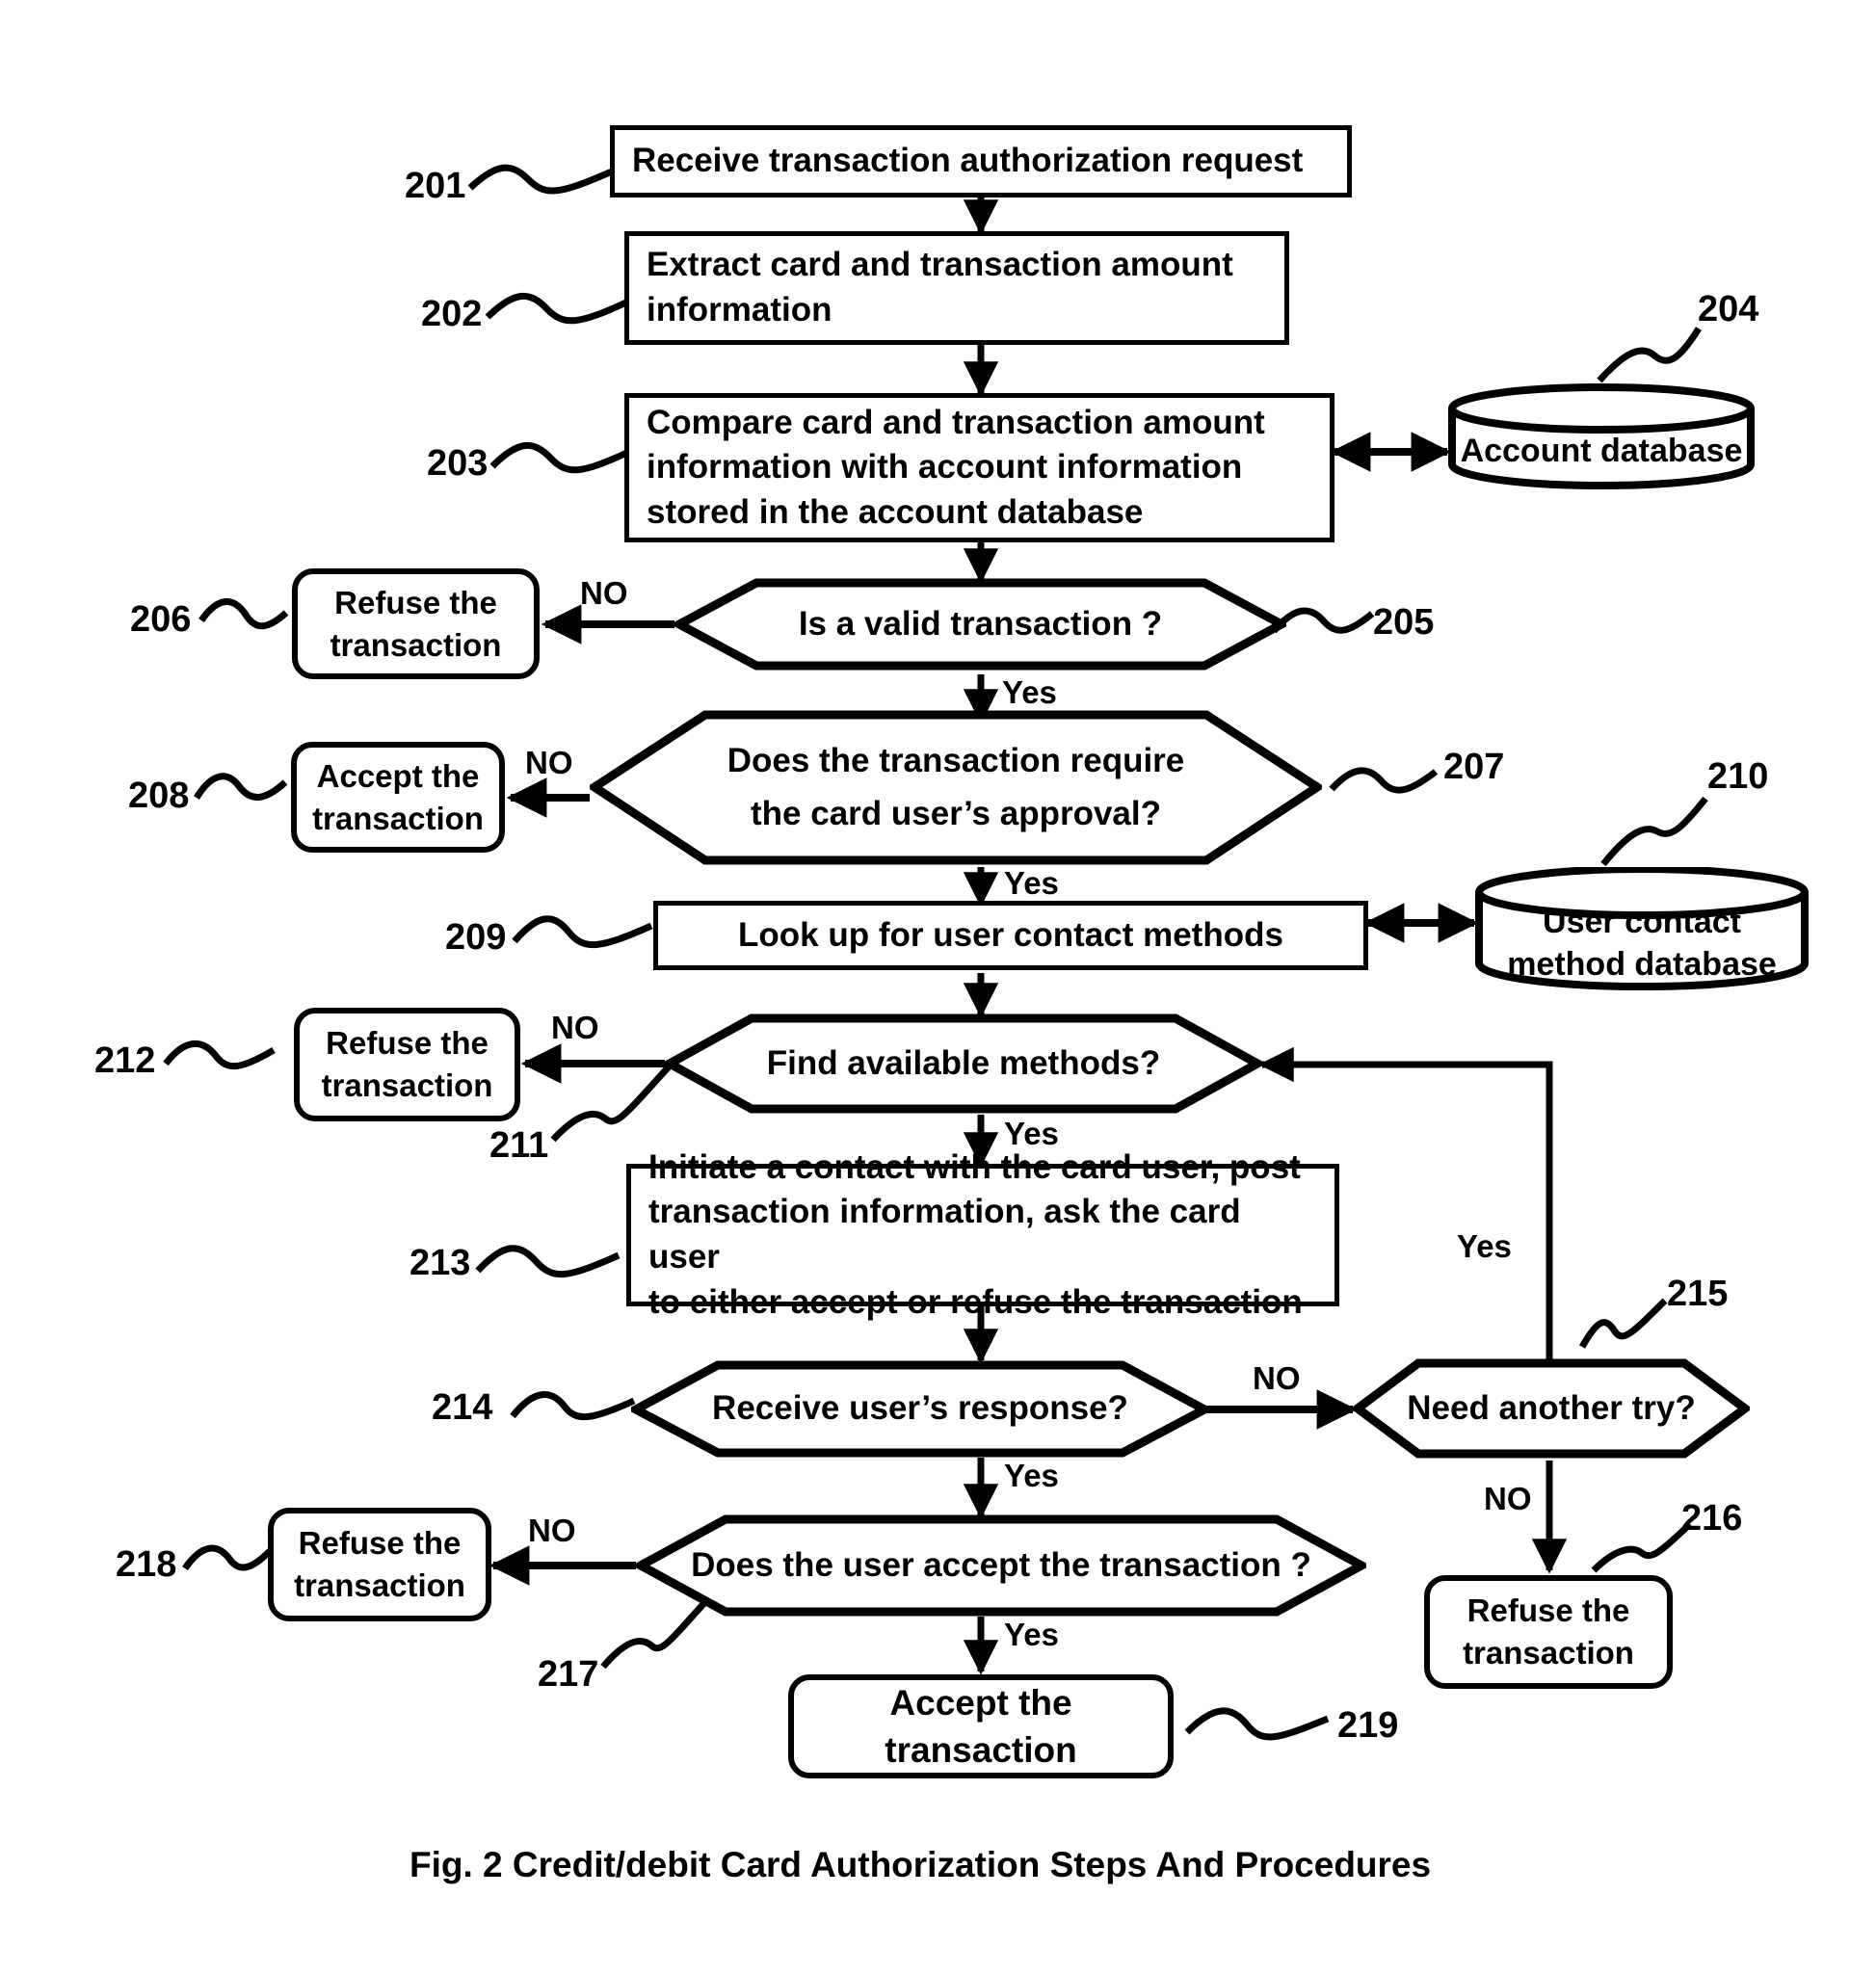 This screenshot has height=1974, width=1876. Describe the element at coordinates (1548, 1632) in the screenshot. I see `node-216-refuse-transaction: Refuse the transaction` at that location.